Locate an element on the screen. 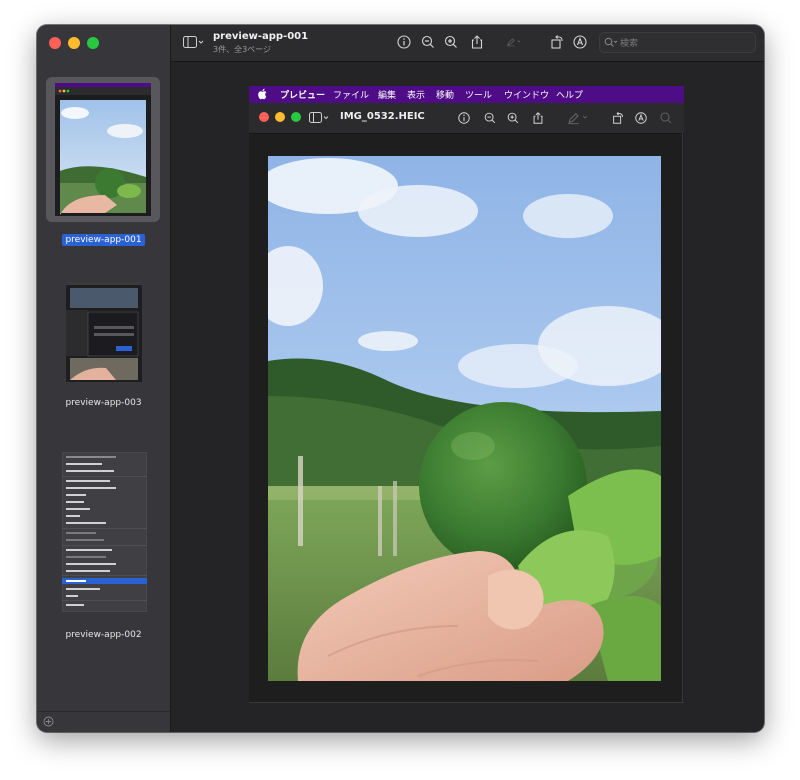  sidebar-item-label: preview-app-003 is located at coordinates (103, 403).